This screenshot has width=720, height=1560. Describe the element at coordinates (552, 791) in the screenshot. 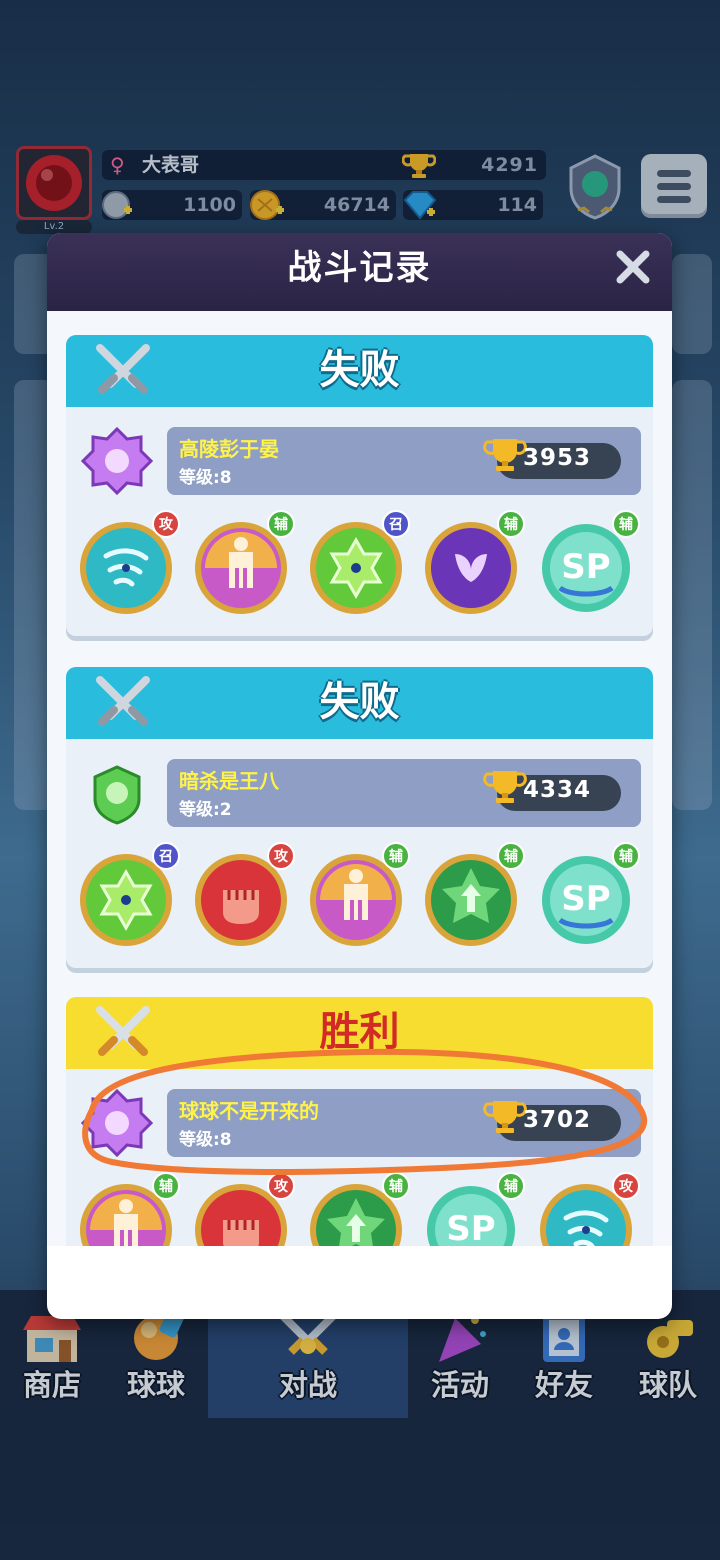

I see `opponent-trophies: 4334` at that location.